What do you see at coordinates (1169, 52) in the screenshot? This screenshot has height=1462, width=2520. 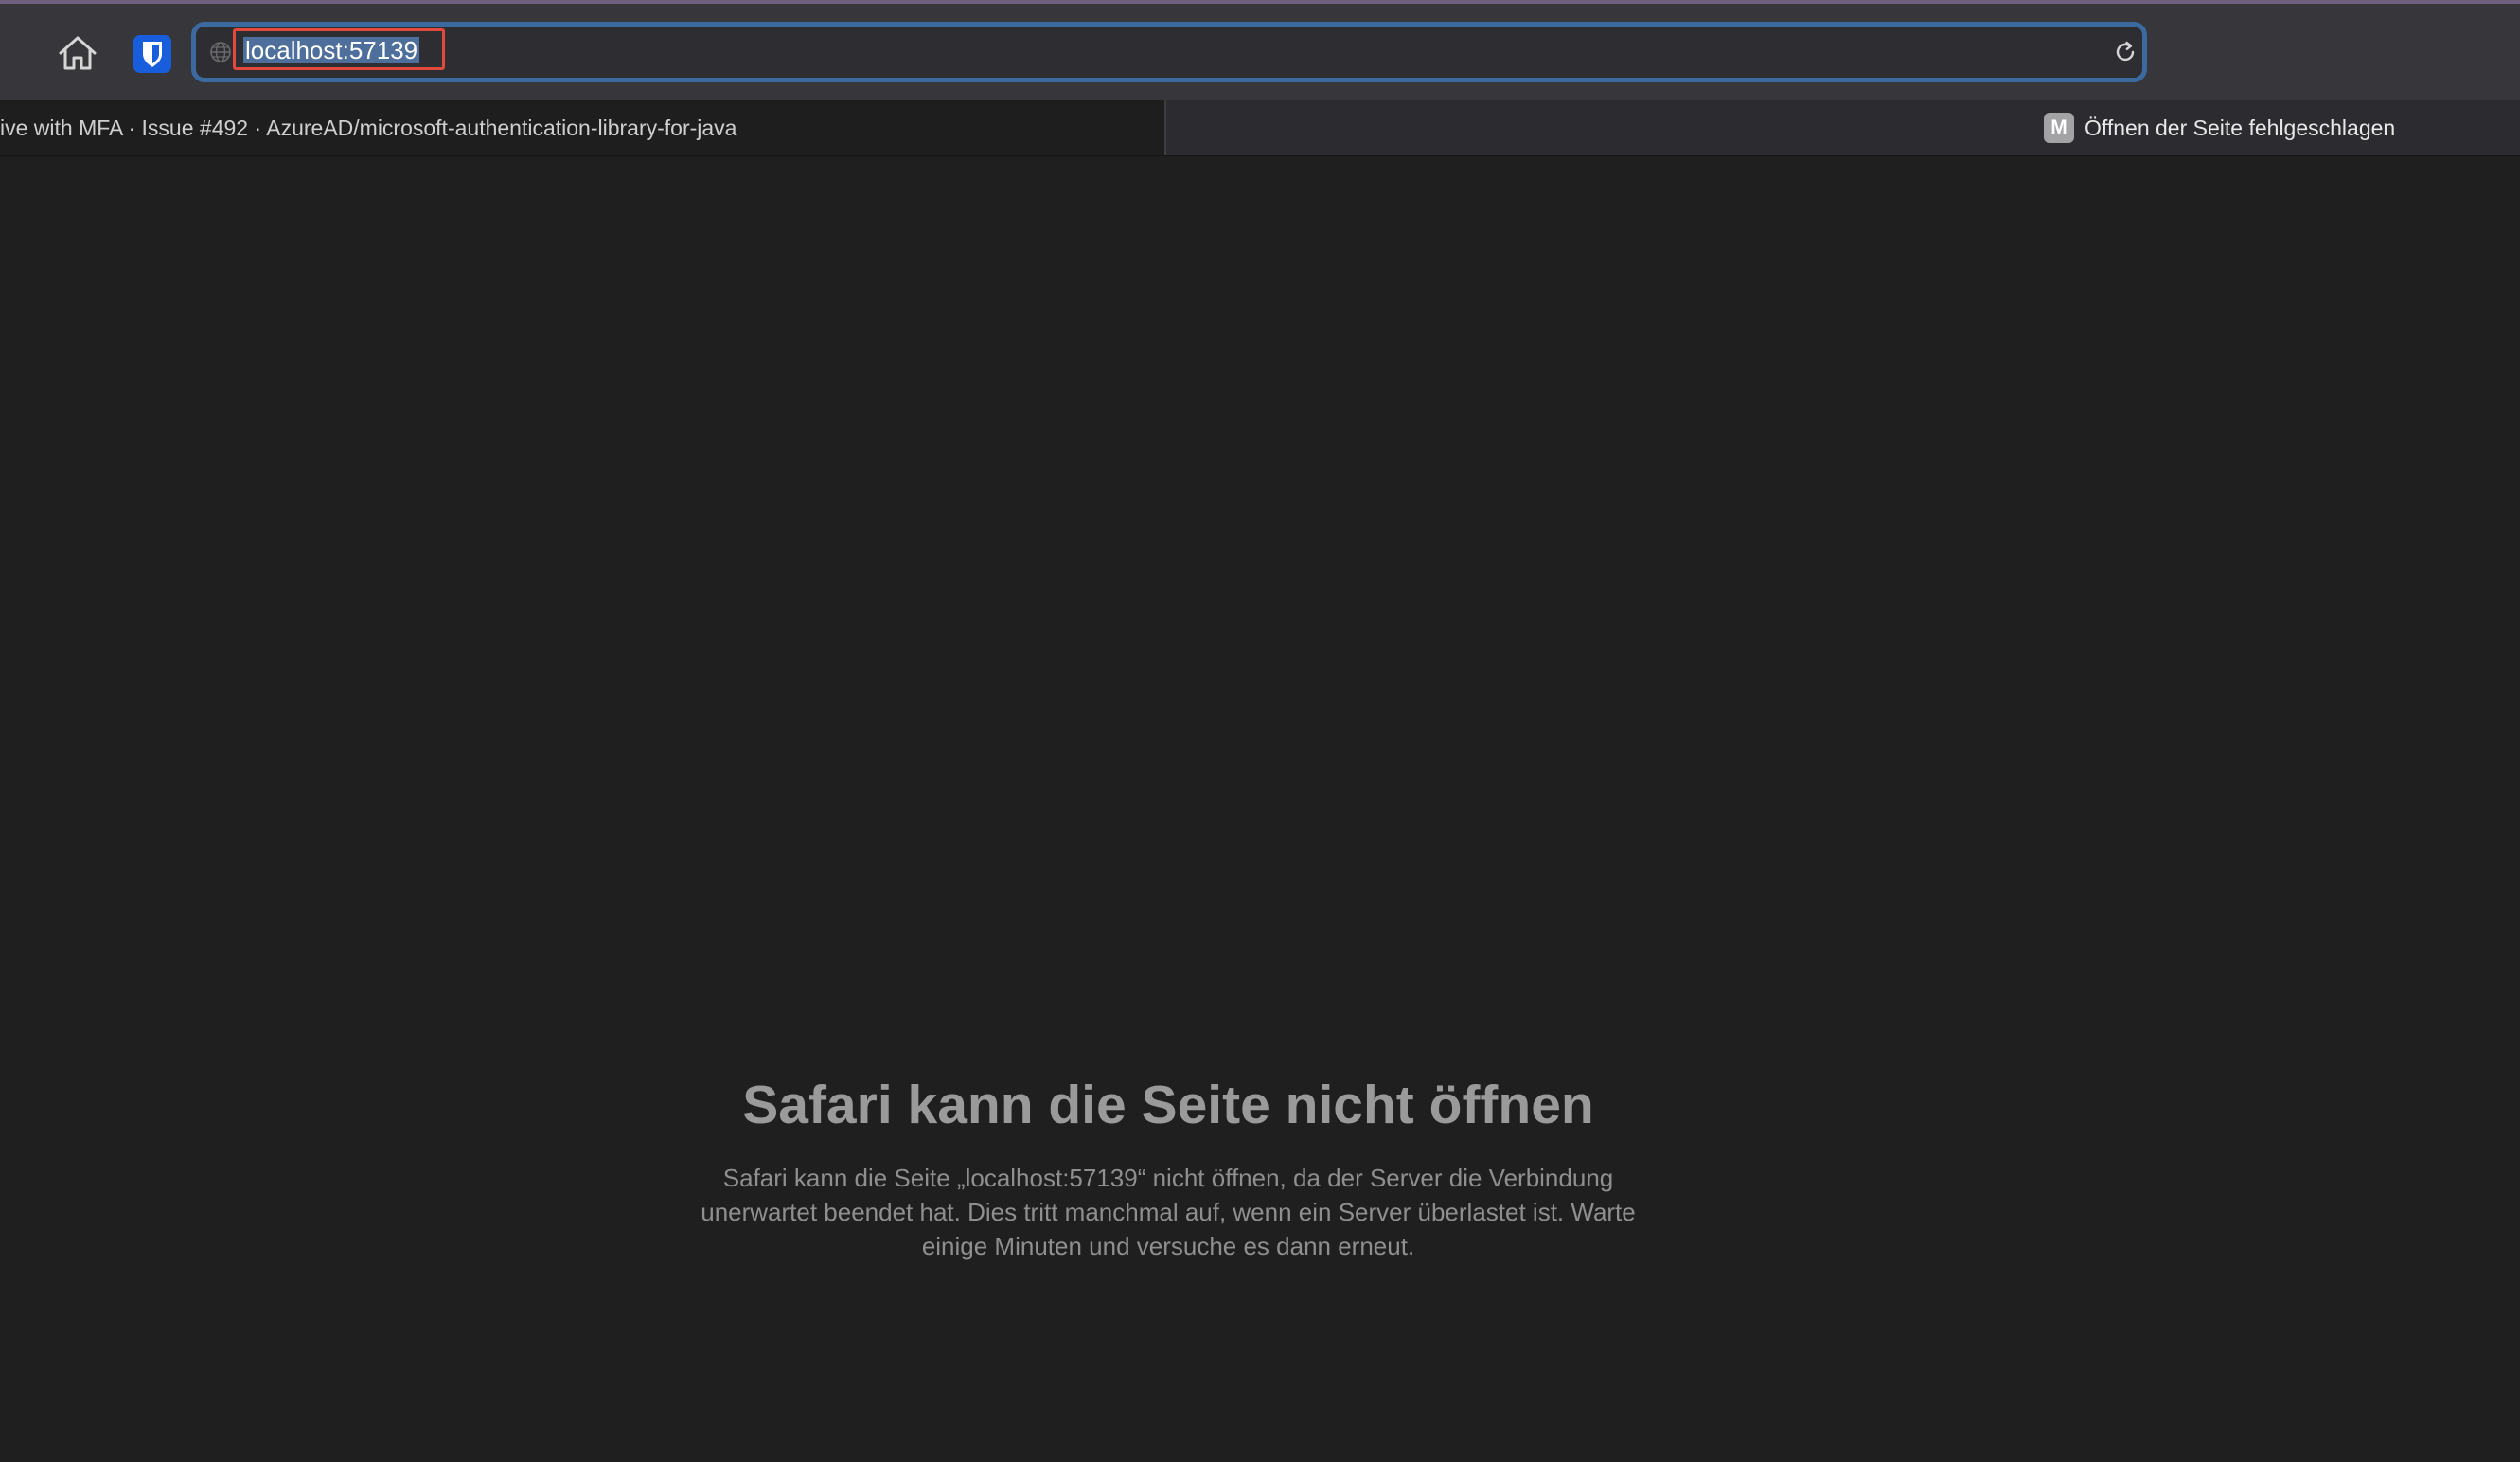 I see `address-bar: localhost:57139` at bounding box center [1169, 52].